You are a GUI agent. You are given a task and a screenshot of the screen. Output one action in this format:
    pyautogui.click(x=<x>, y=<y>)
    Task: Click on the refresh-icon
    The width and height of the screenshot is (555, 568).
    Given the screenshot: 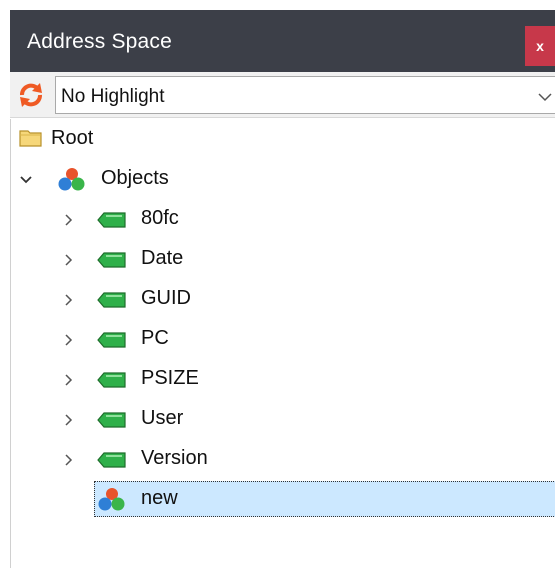 What is the action you would take?
    pyautogui.click(x=31, y=95)
    